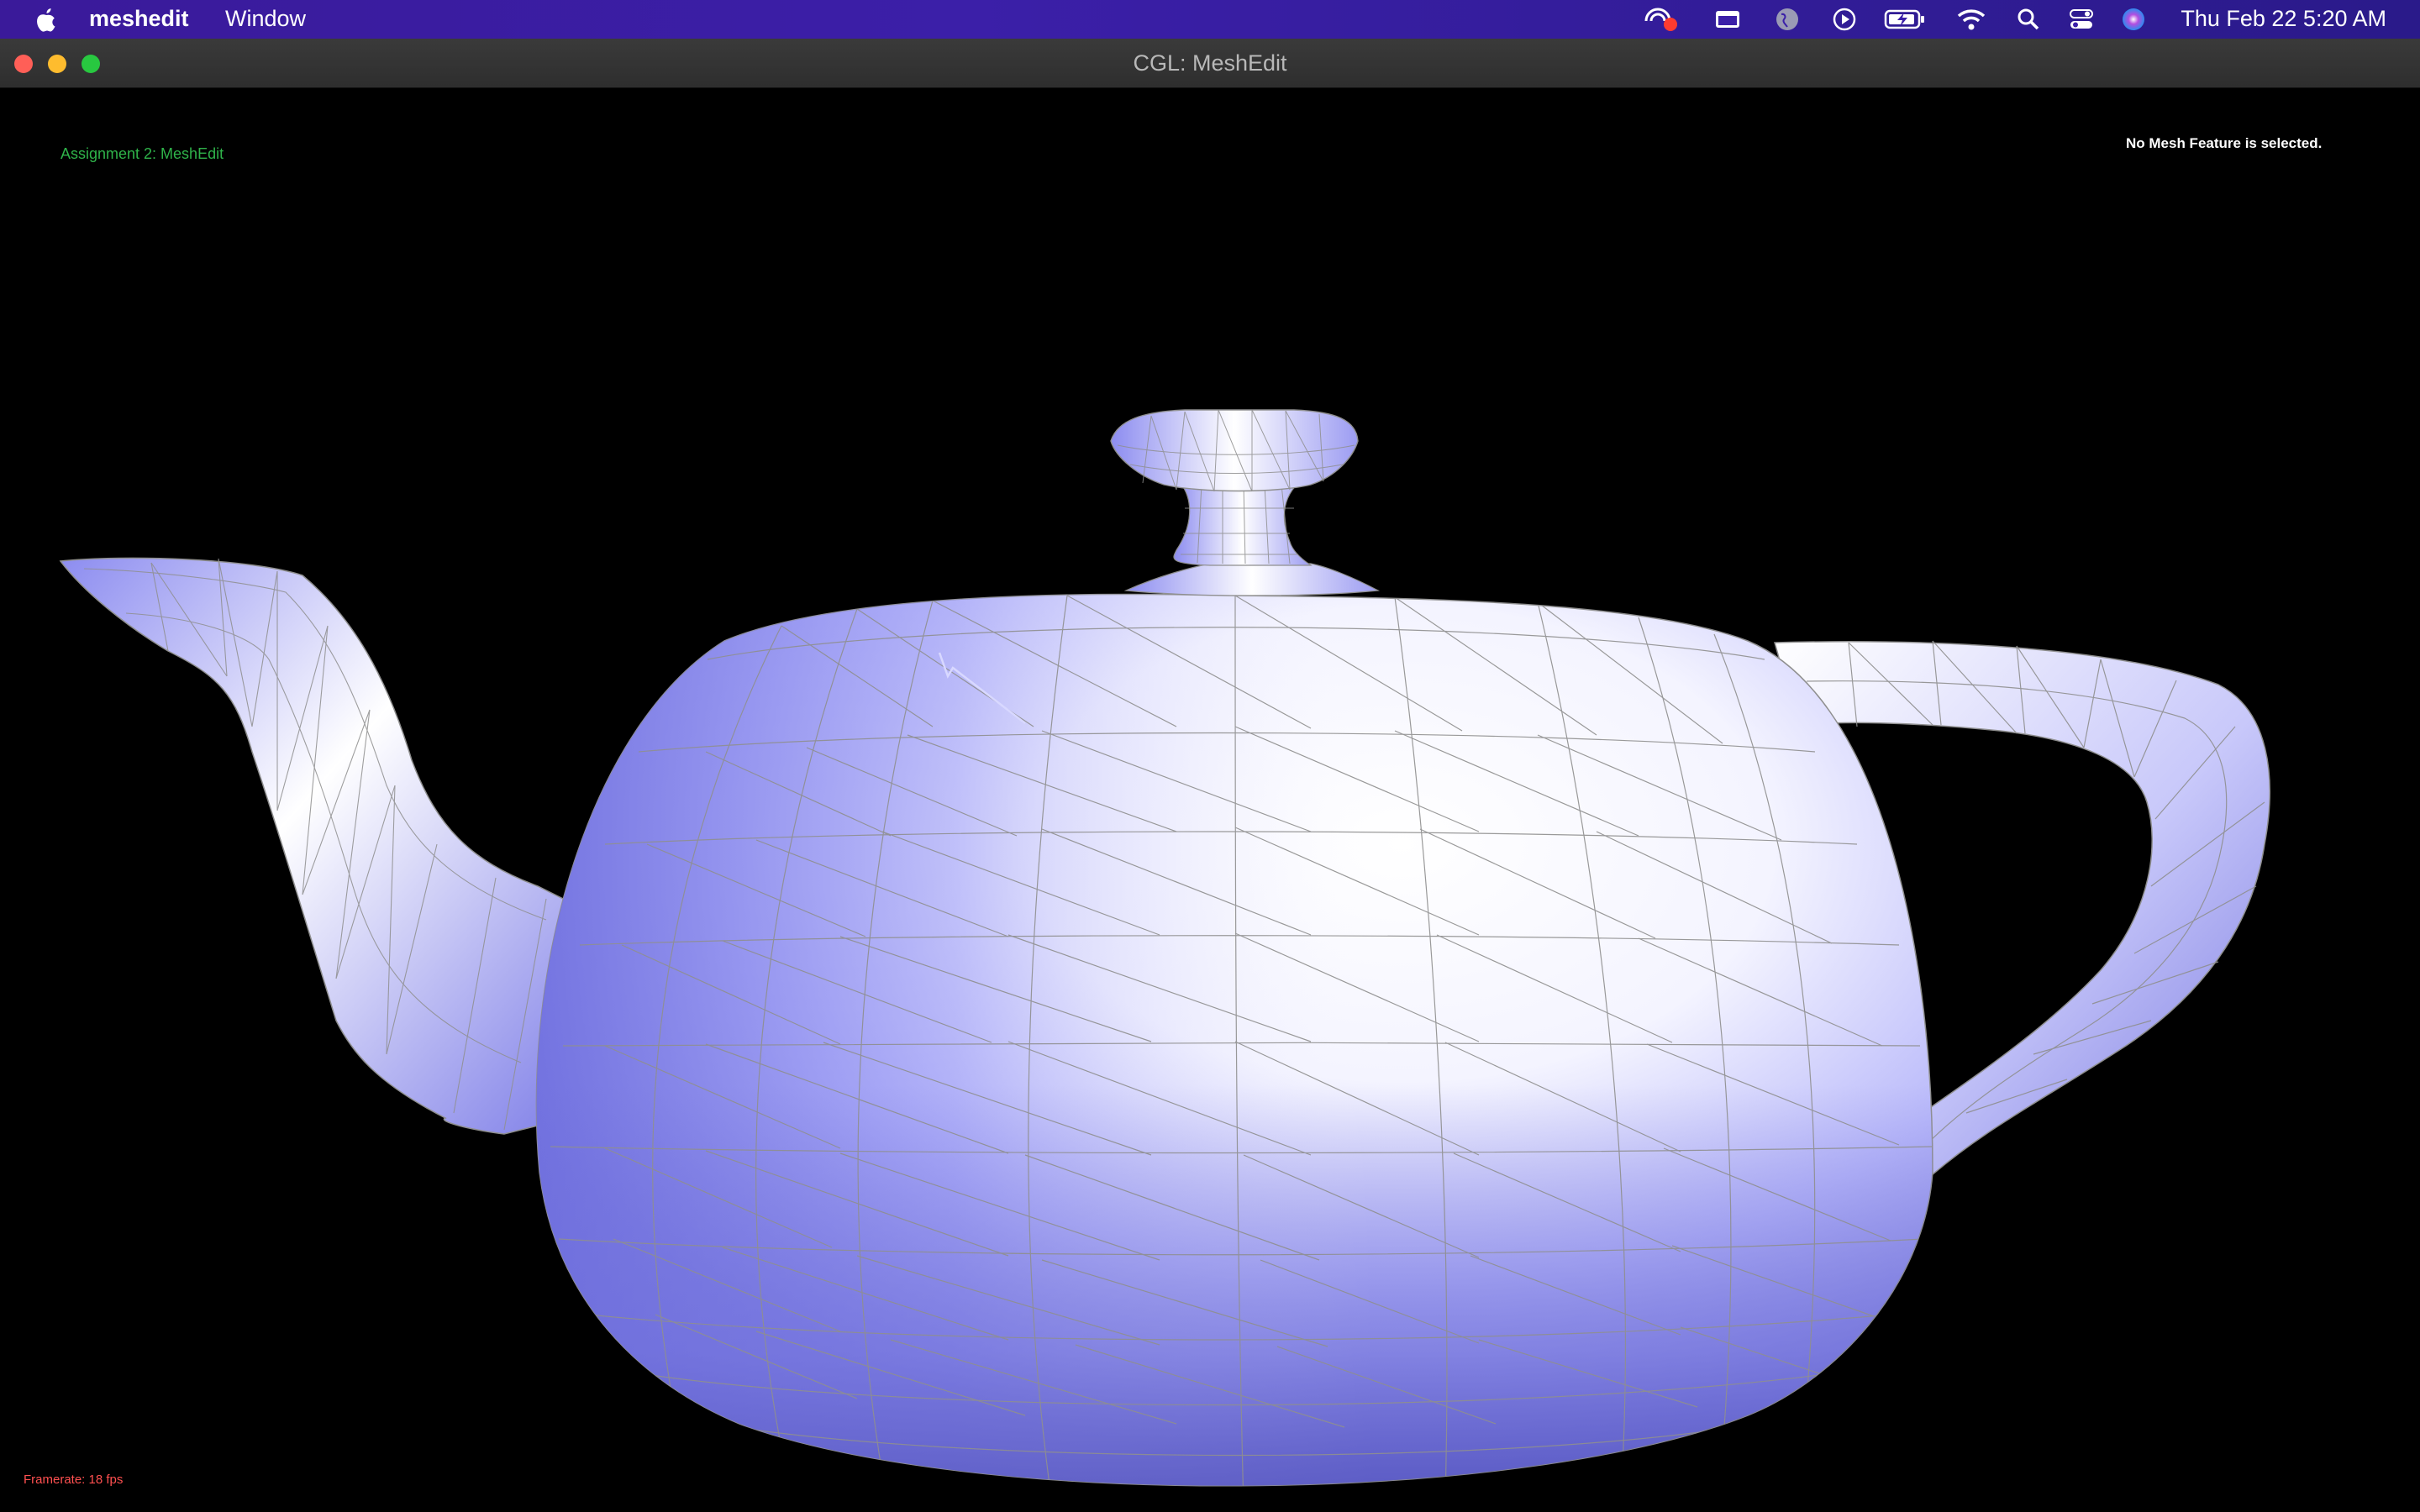  What do you see at coordinates (2283, 19) in the screenshot?
I see `menubar-clock: Thu Feb 22 5:20 AM` at bounding box center [2283, 19].